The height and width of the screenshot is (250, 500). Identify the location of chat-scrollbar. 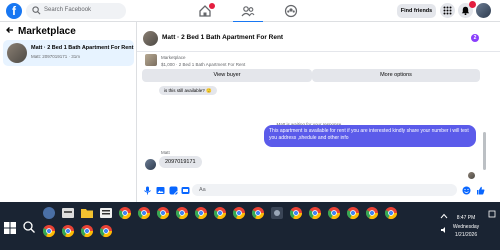
(484, 151).